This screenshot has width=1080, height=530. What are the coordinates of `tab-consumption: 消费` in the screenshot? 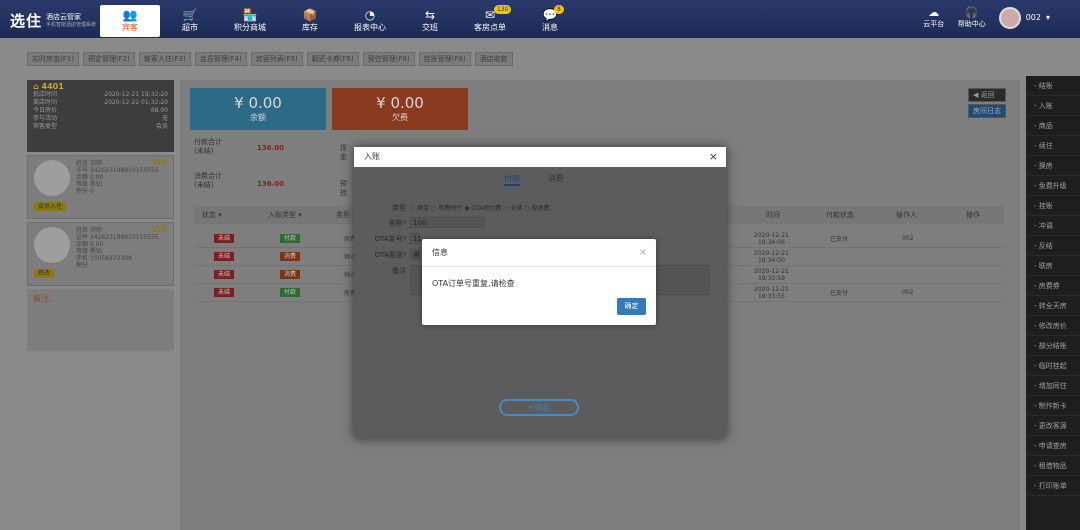 It's located at (556, 179).